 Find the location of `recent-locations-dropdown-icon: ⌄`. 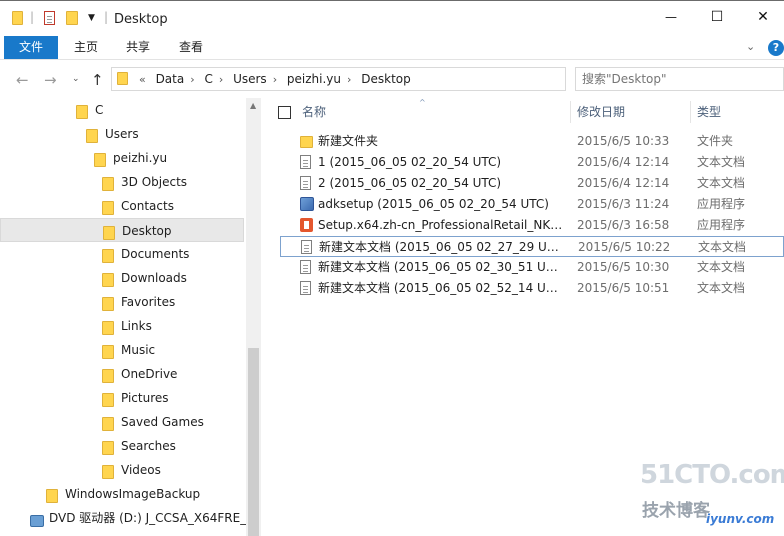

recent-locations-dropdown-icon: ⌄ is located at coordinates (76, 79).